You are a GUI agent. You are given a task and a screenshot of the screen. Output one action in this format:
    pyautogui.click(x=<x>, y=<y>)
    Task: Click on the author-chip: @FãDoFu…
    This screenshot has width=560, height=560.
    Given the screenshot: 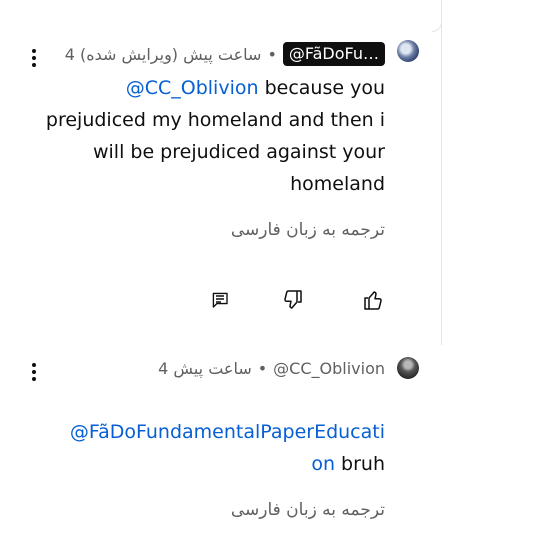 What is the action you would take?
    pyautogui.click(x=333, y=54)
    